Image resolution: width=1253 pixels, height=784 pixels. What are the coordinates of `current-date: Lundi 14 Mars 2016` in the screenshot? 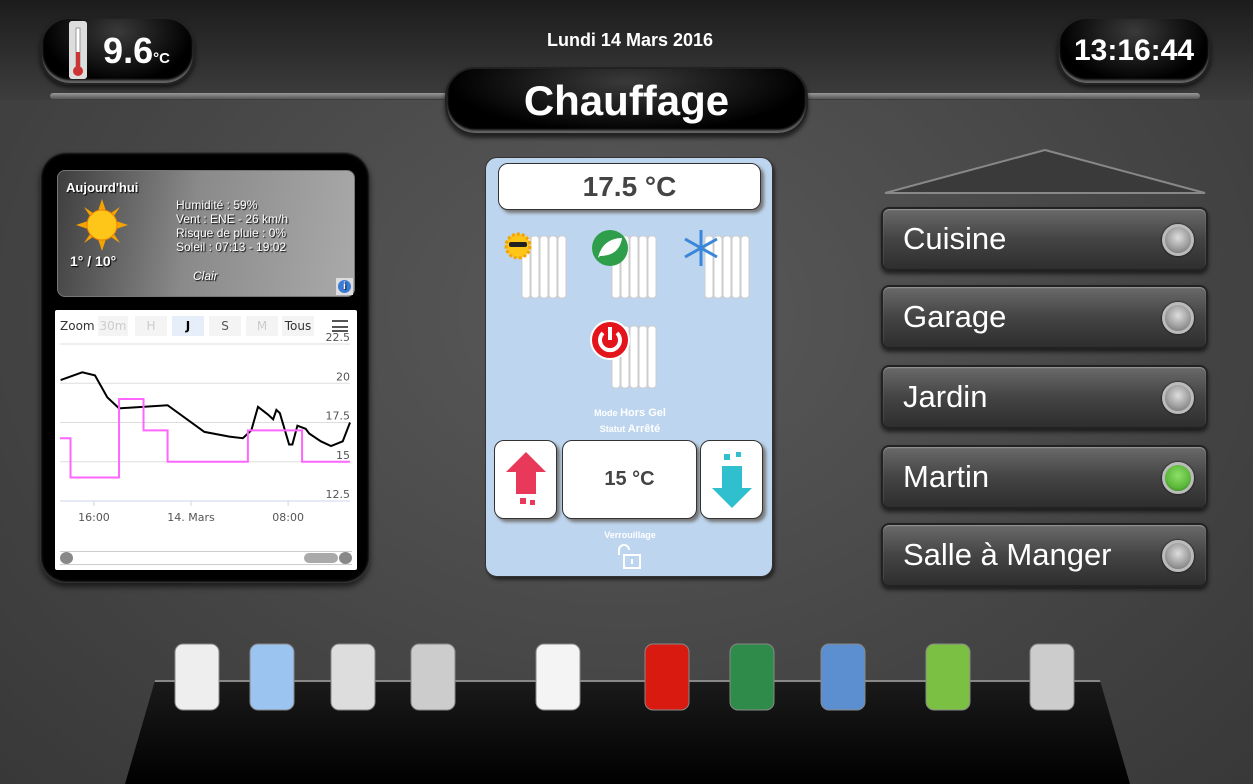 It's located at (630, 40).